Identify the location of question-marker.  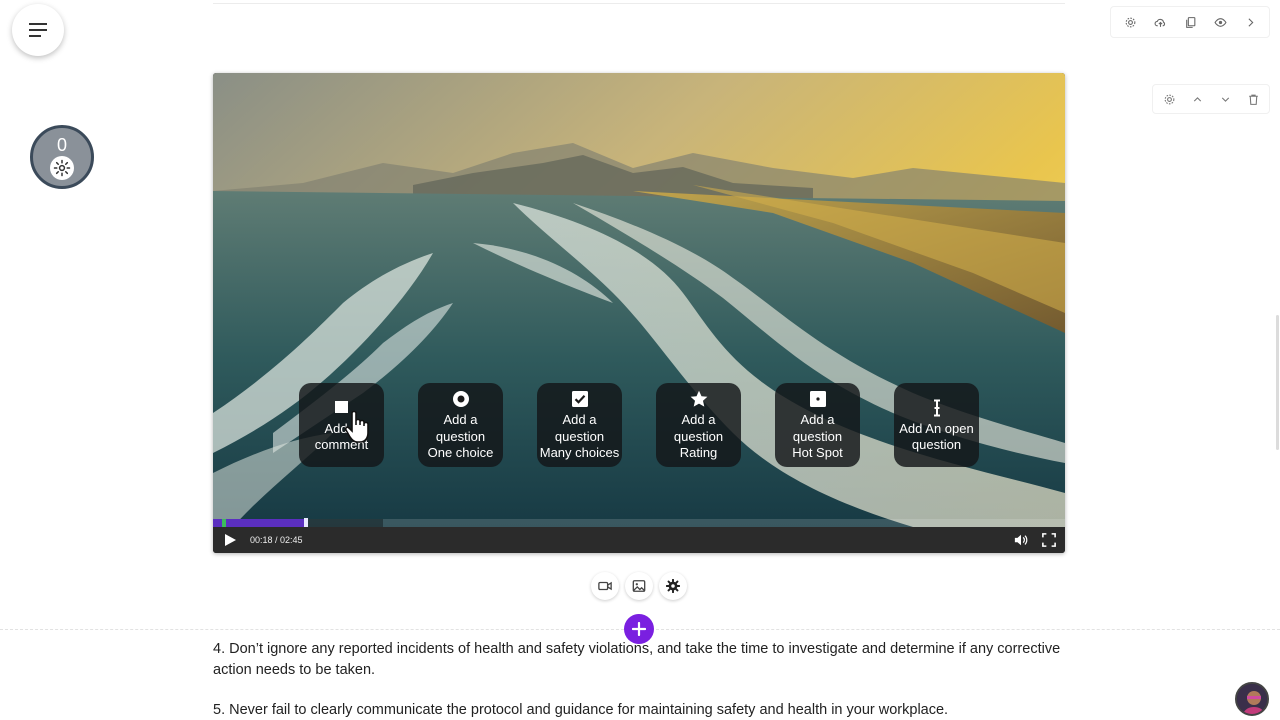
(224, 523).